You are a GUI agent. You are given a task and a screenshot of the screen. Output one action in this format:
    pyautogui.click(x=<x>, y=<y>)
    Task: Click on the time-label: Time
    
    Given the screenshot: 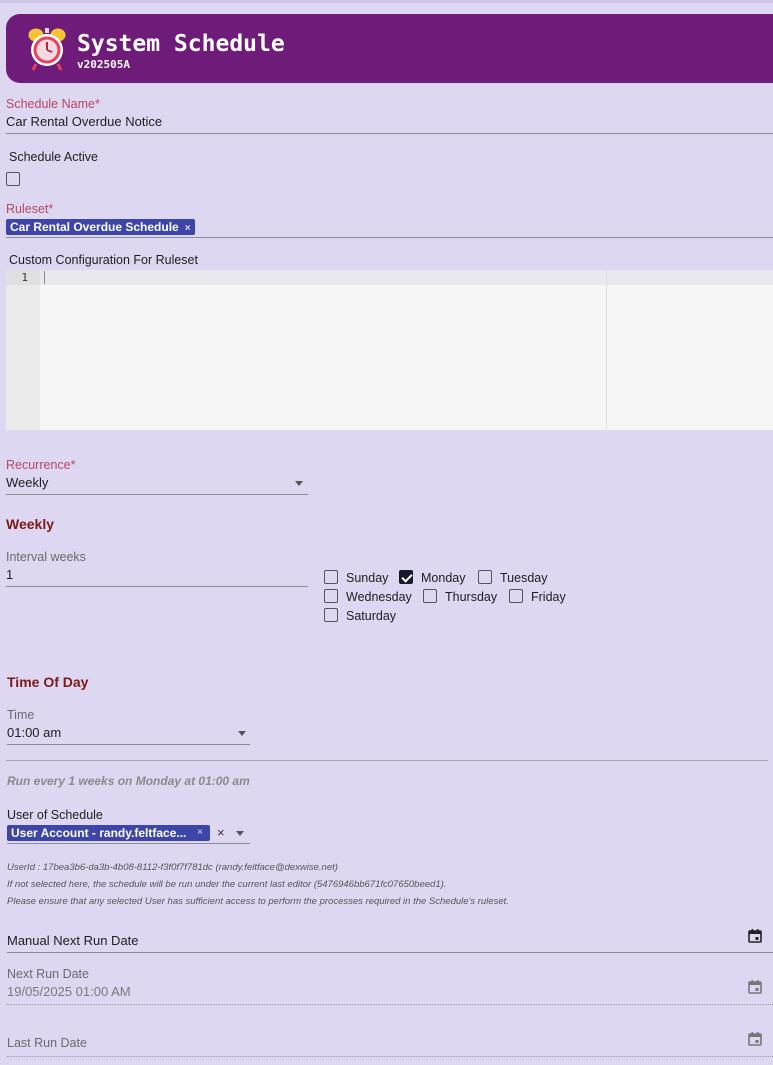 What is the action you would take?
    pyautogui.click(x=21, y=715)
    